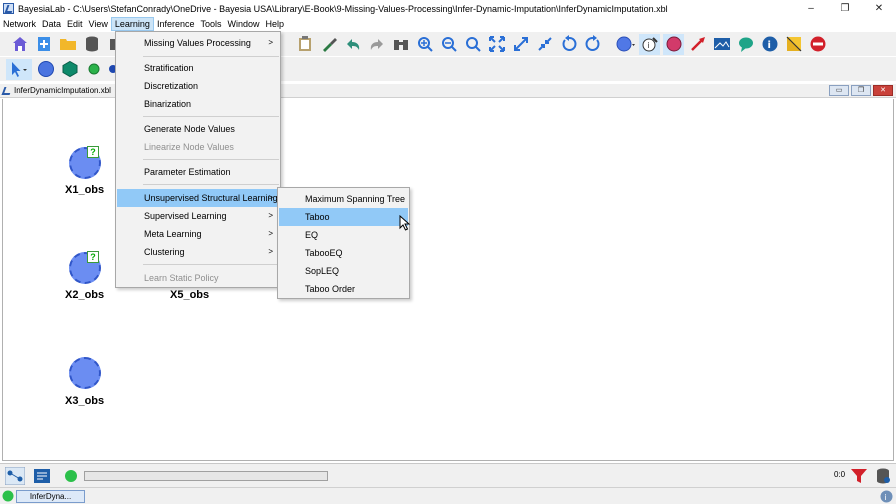  Describe the element at coordinates (91, 44) in the screenshot. I see `database-icon` at that location.